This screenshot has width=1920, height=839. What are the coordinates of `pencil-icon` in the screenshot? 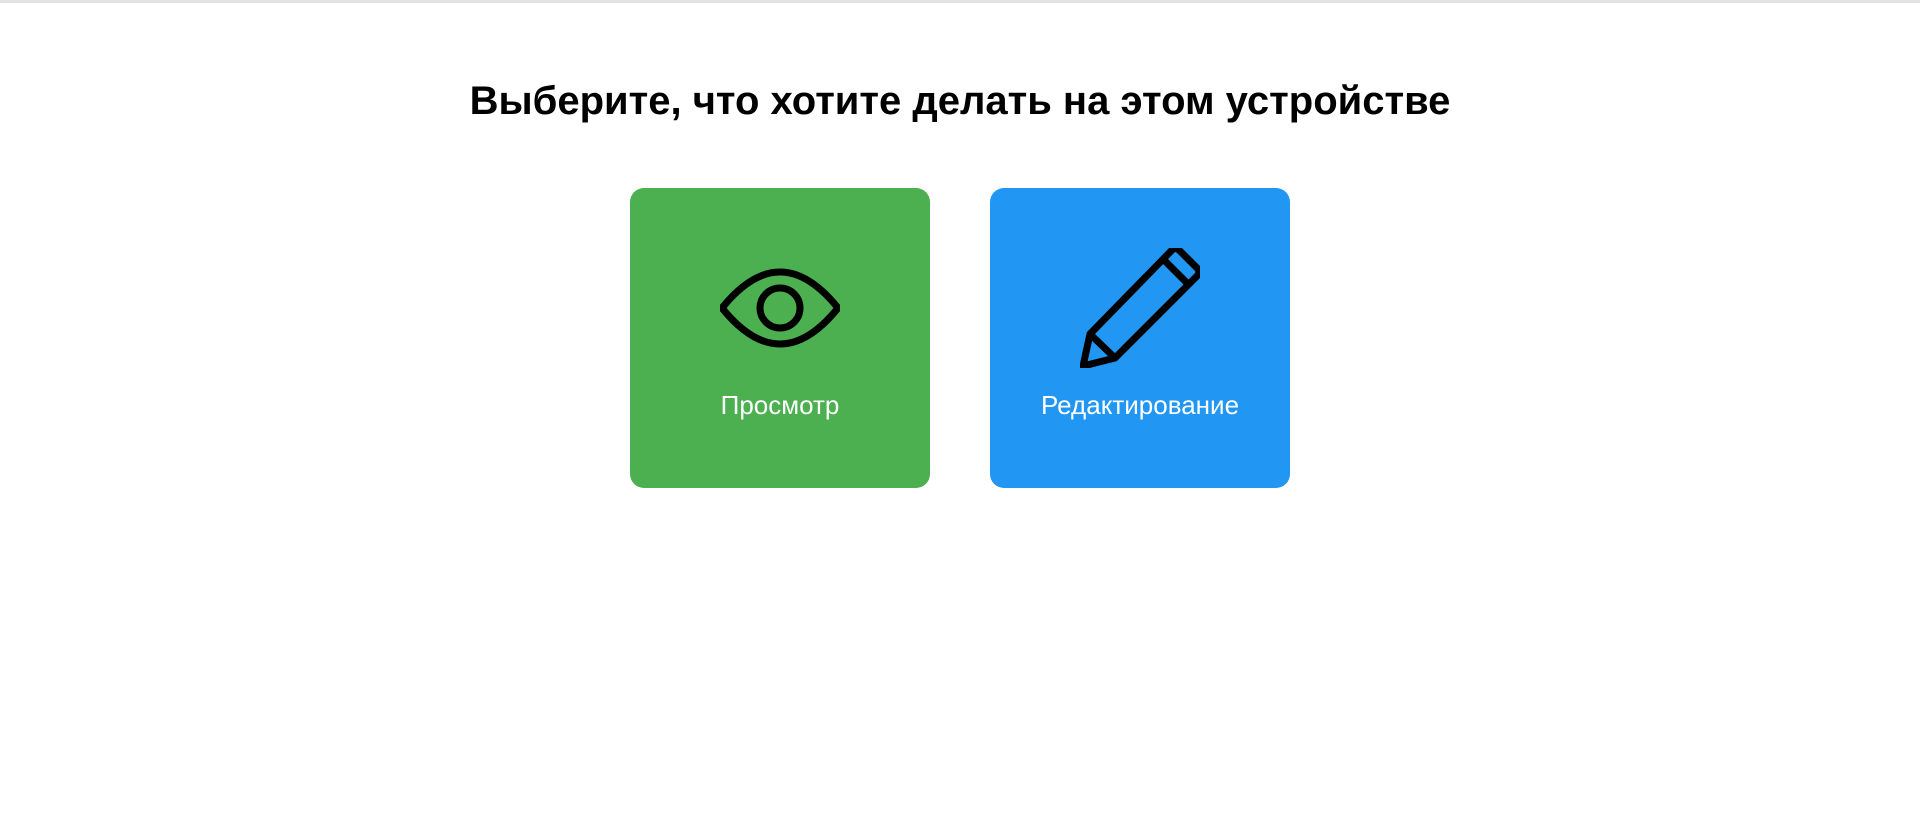 It's located at (1140, 308).